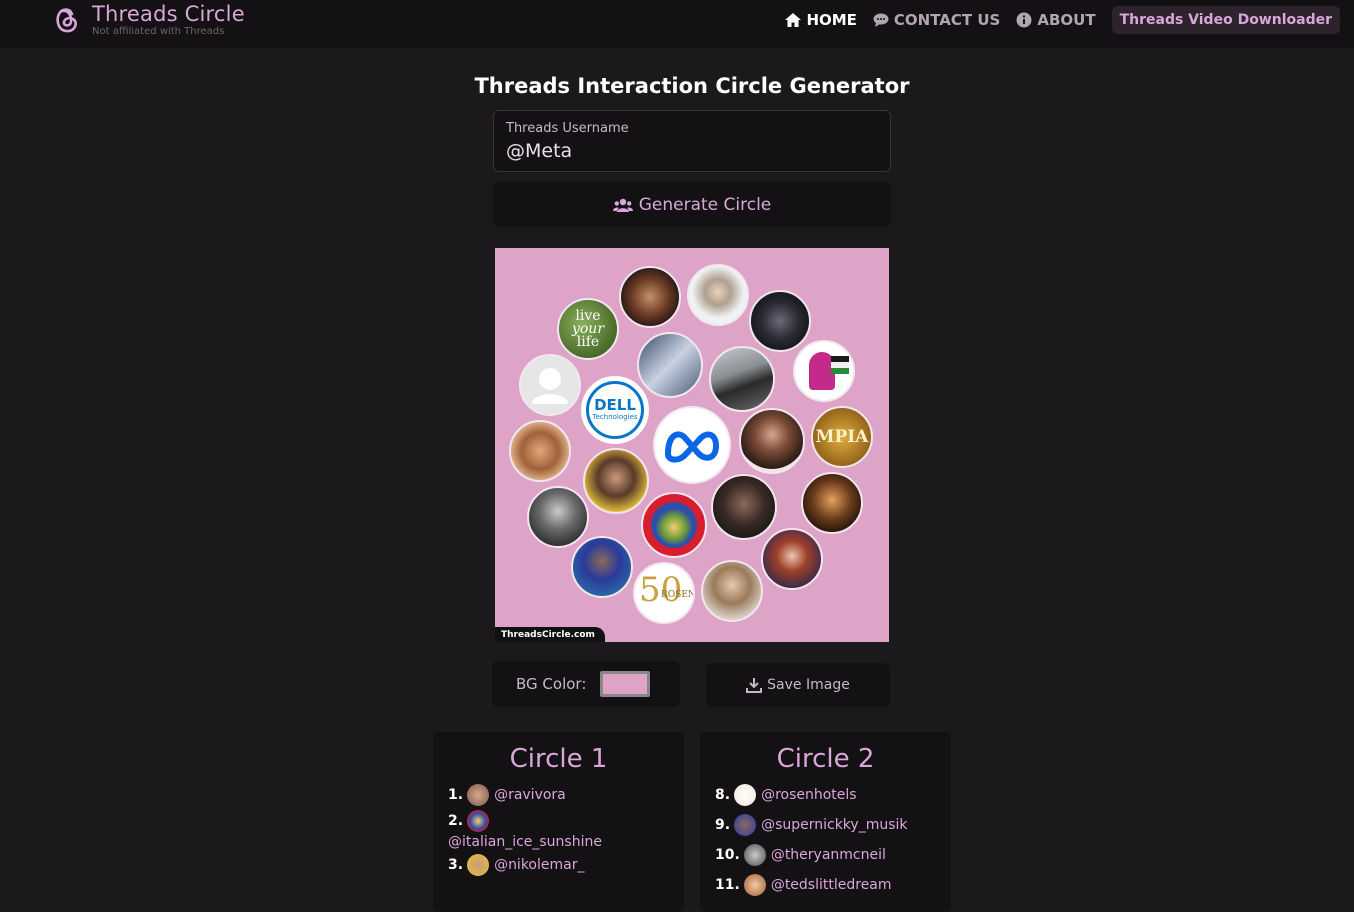 The width and height of the screenshot is (1354, 912). I want to click on list-item-username: @tedslittledream, so click(831, 885).